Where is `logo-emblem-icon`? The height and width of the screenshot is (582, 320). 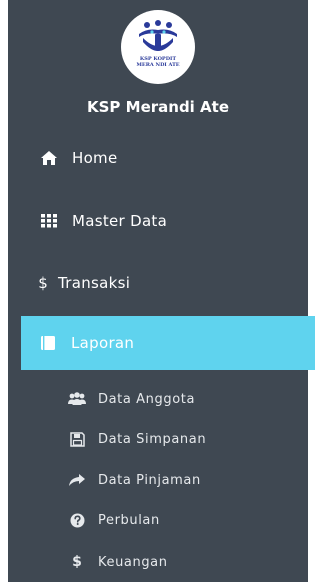 logo-emblem-icon is located at coordinates (158, 35).